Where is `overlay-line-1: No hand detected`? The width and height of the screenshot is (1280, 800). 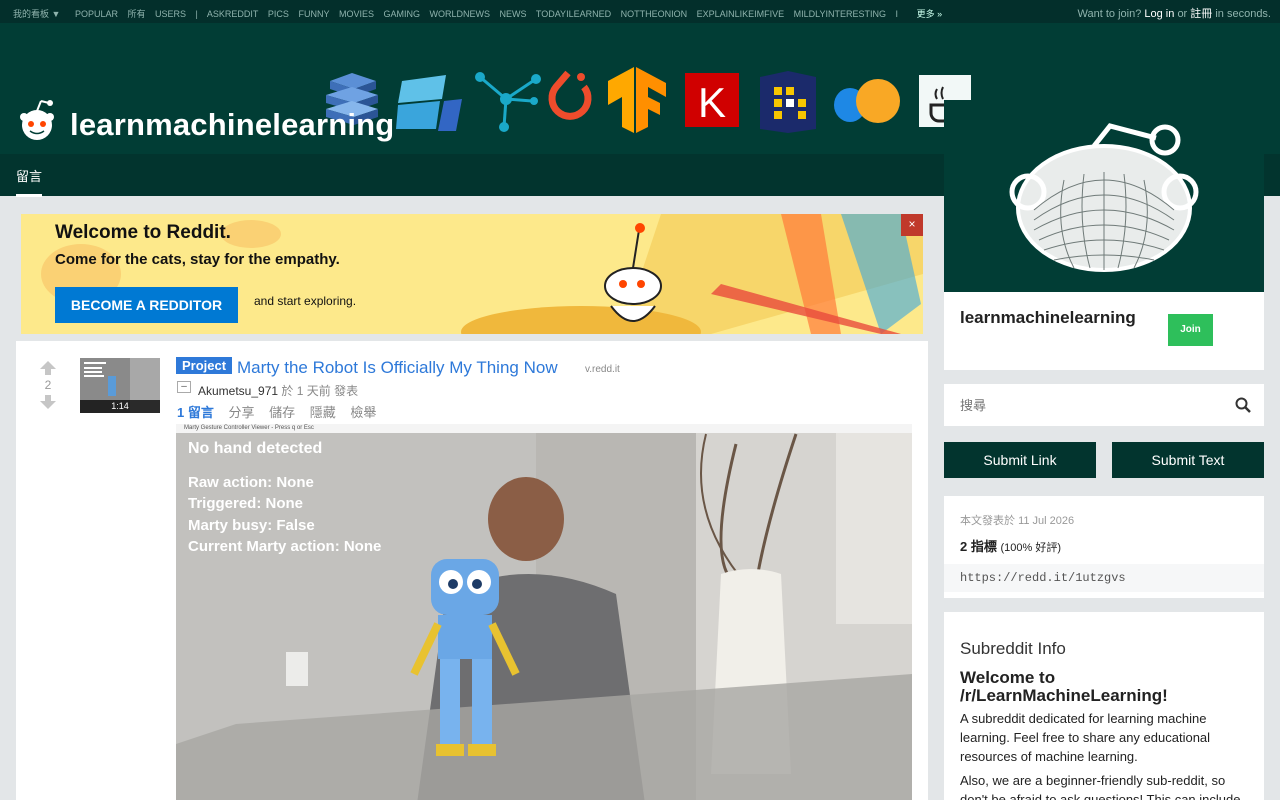 overlay-line-1: No hand detected is located at coordinates (255, 448).